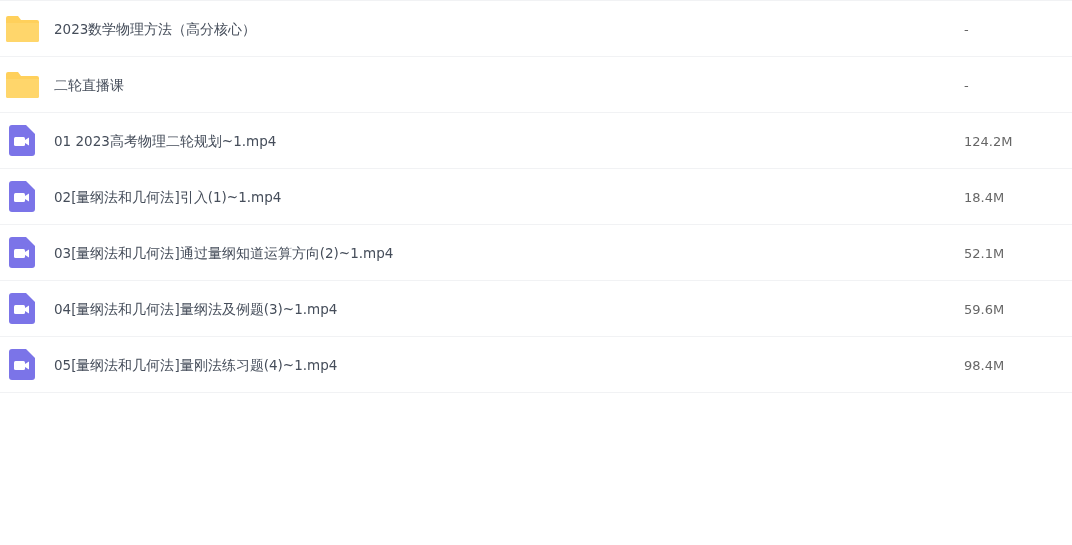 This screenshot has width=1072, height=545. What do you see at coordinates (984, 197) in the screenshot?
I see `file-size: 18.4M` at bounding box center [984, 197].